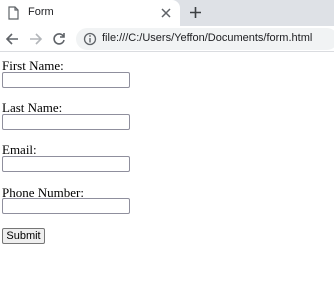  What do you see at coordinates (41, 12) in the screenshot?
I see `tab-title: Form` at bounding box center [41, 12].